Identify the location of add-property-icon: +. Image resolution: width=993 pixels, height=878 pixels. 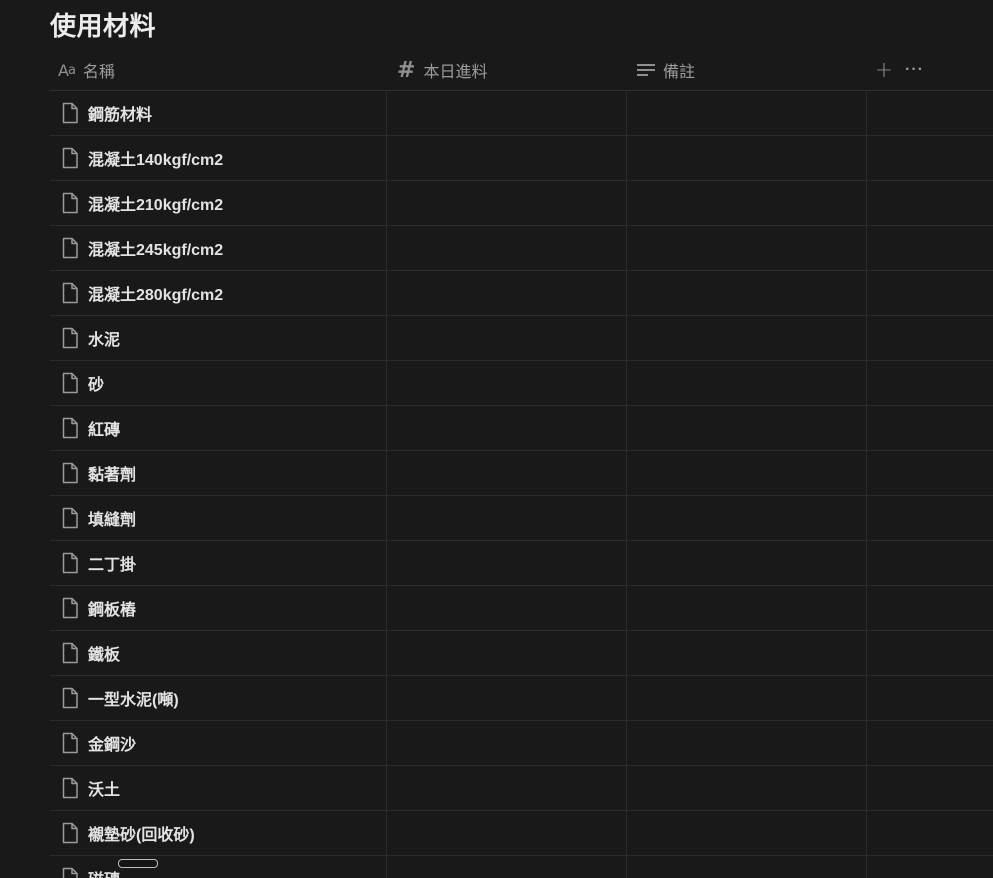
(884, 70).